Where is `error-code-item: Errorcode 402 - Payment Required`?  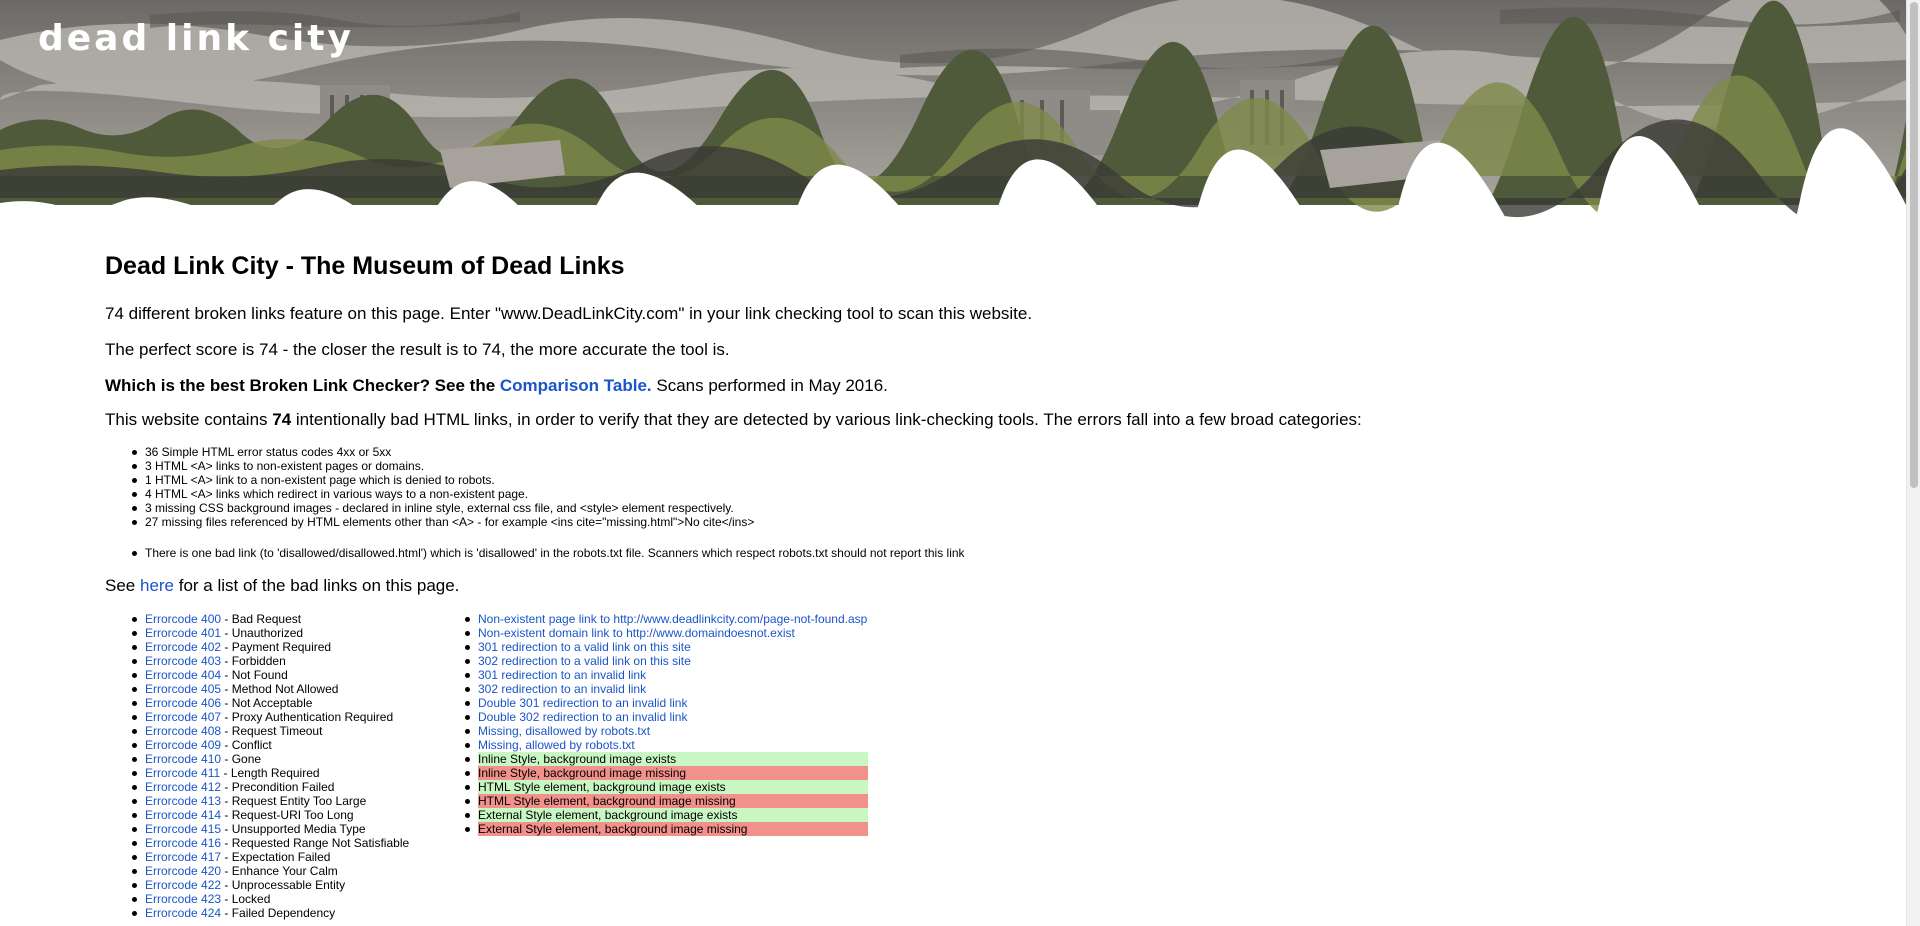 error-code-item: Errorcode 402 - Payment Required is located at coordinates (270, 647).